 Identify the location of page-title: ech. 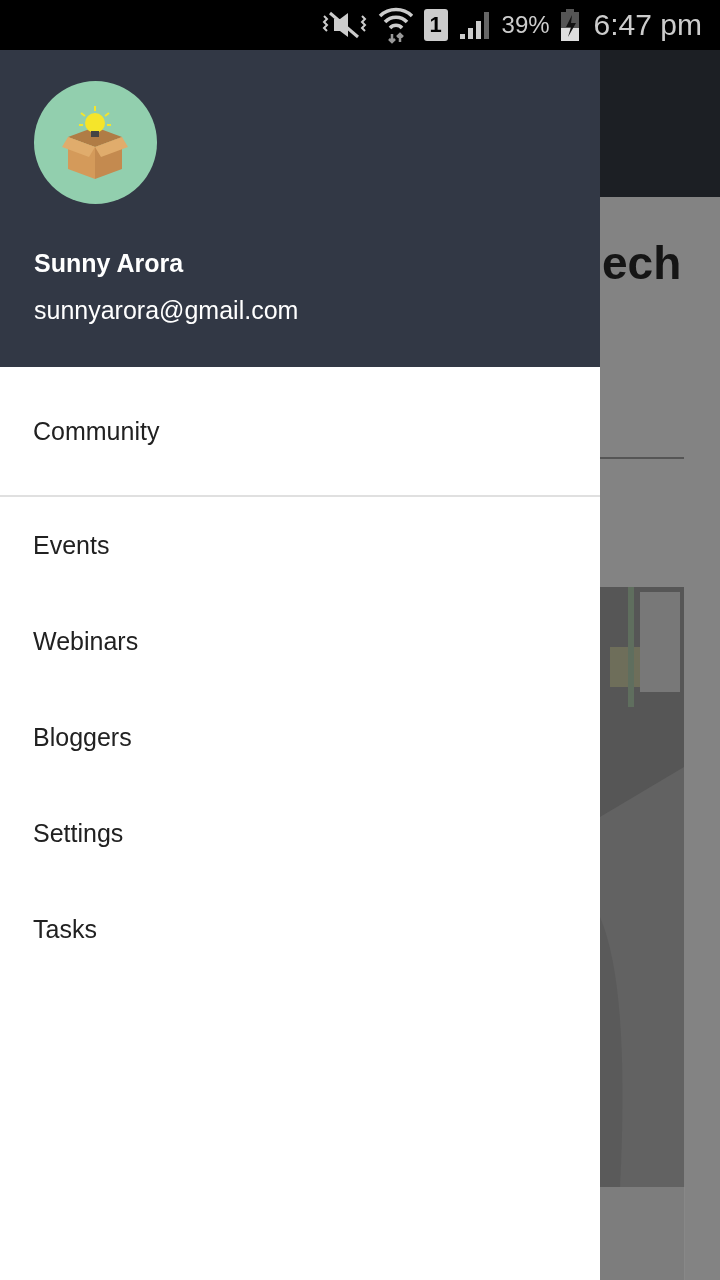
(642, 263).